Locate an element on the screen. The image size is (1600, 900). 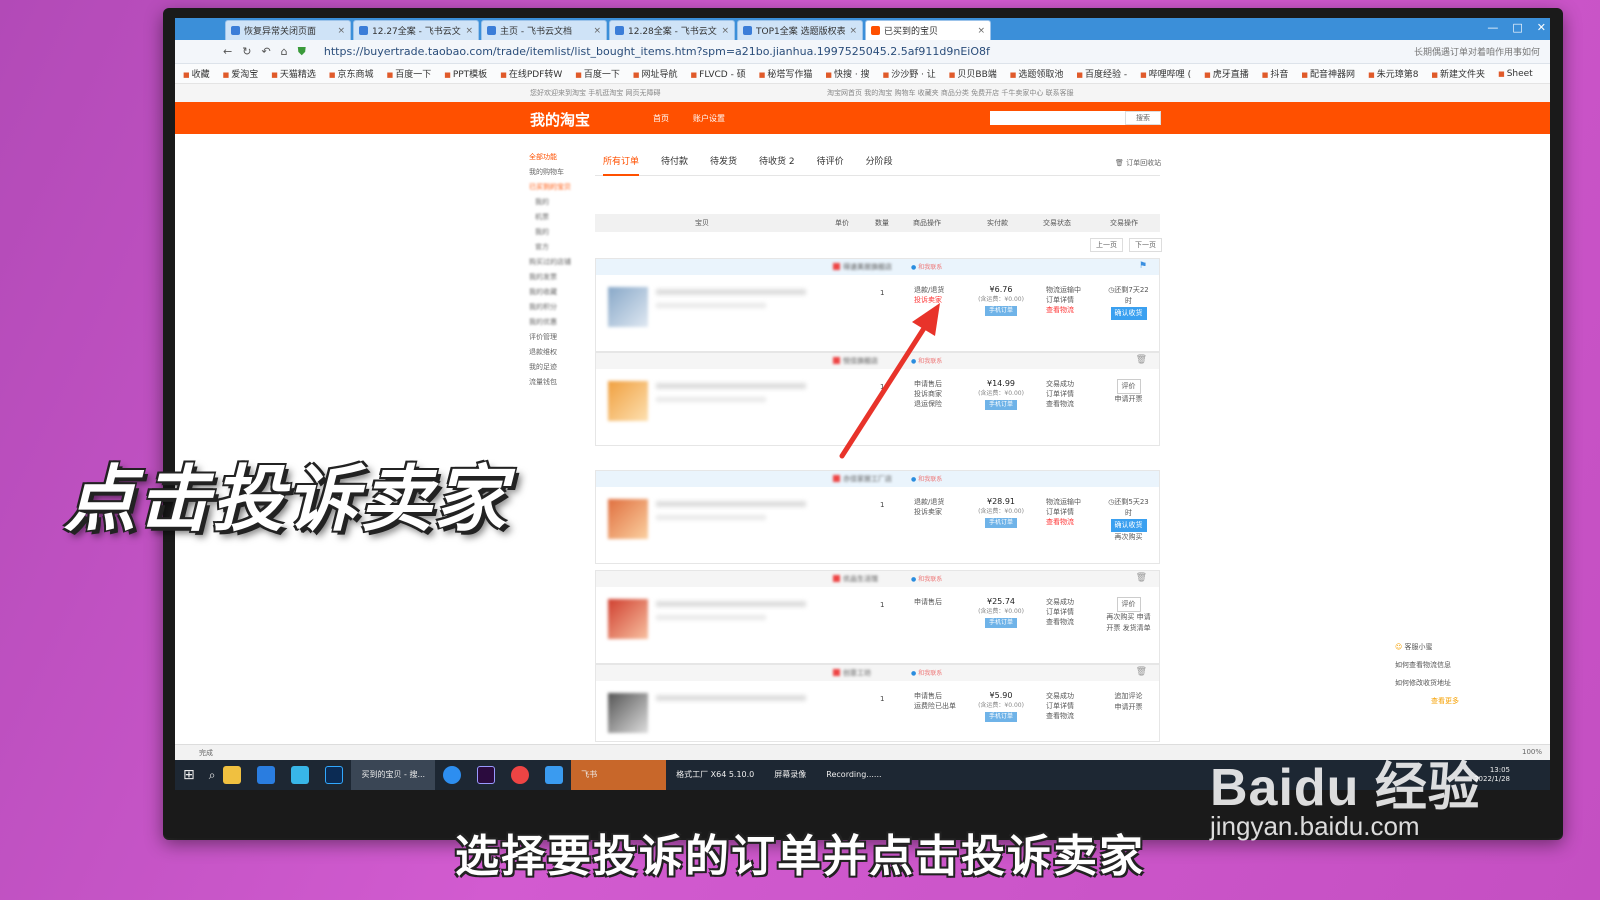
step-title-overlay: 点击投诉卖家 is located at coordinates (286, 499).